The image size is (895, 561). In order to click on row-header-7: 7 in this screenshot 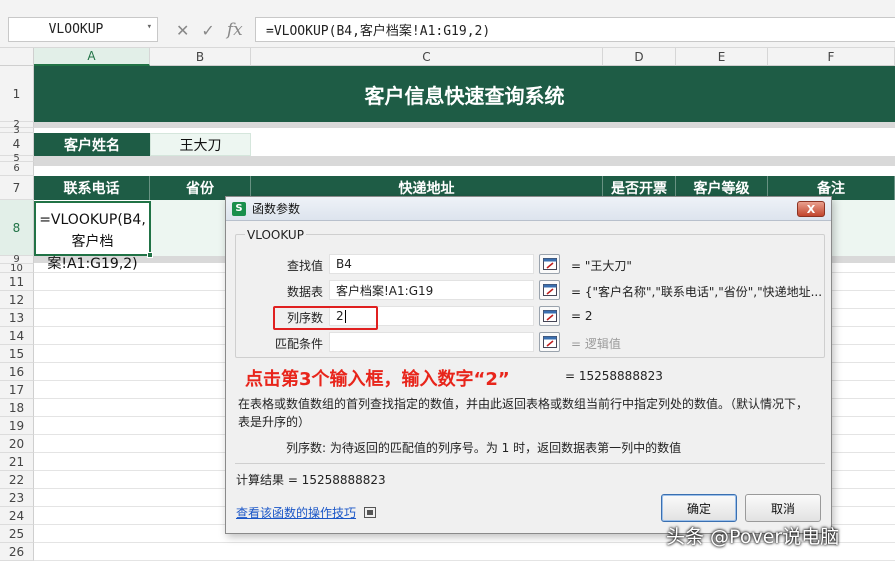, I will do `click(17, 188)`.